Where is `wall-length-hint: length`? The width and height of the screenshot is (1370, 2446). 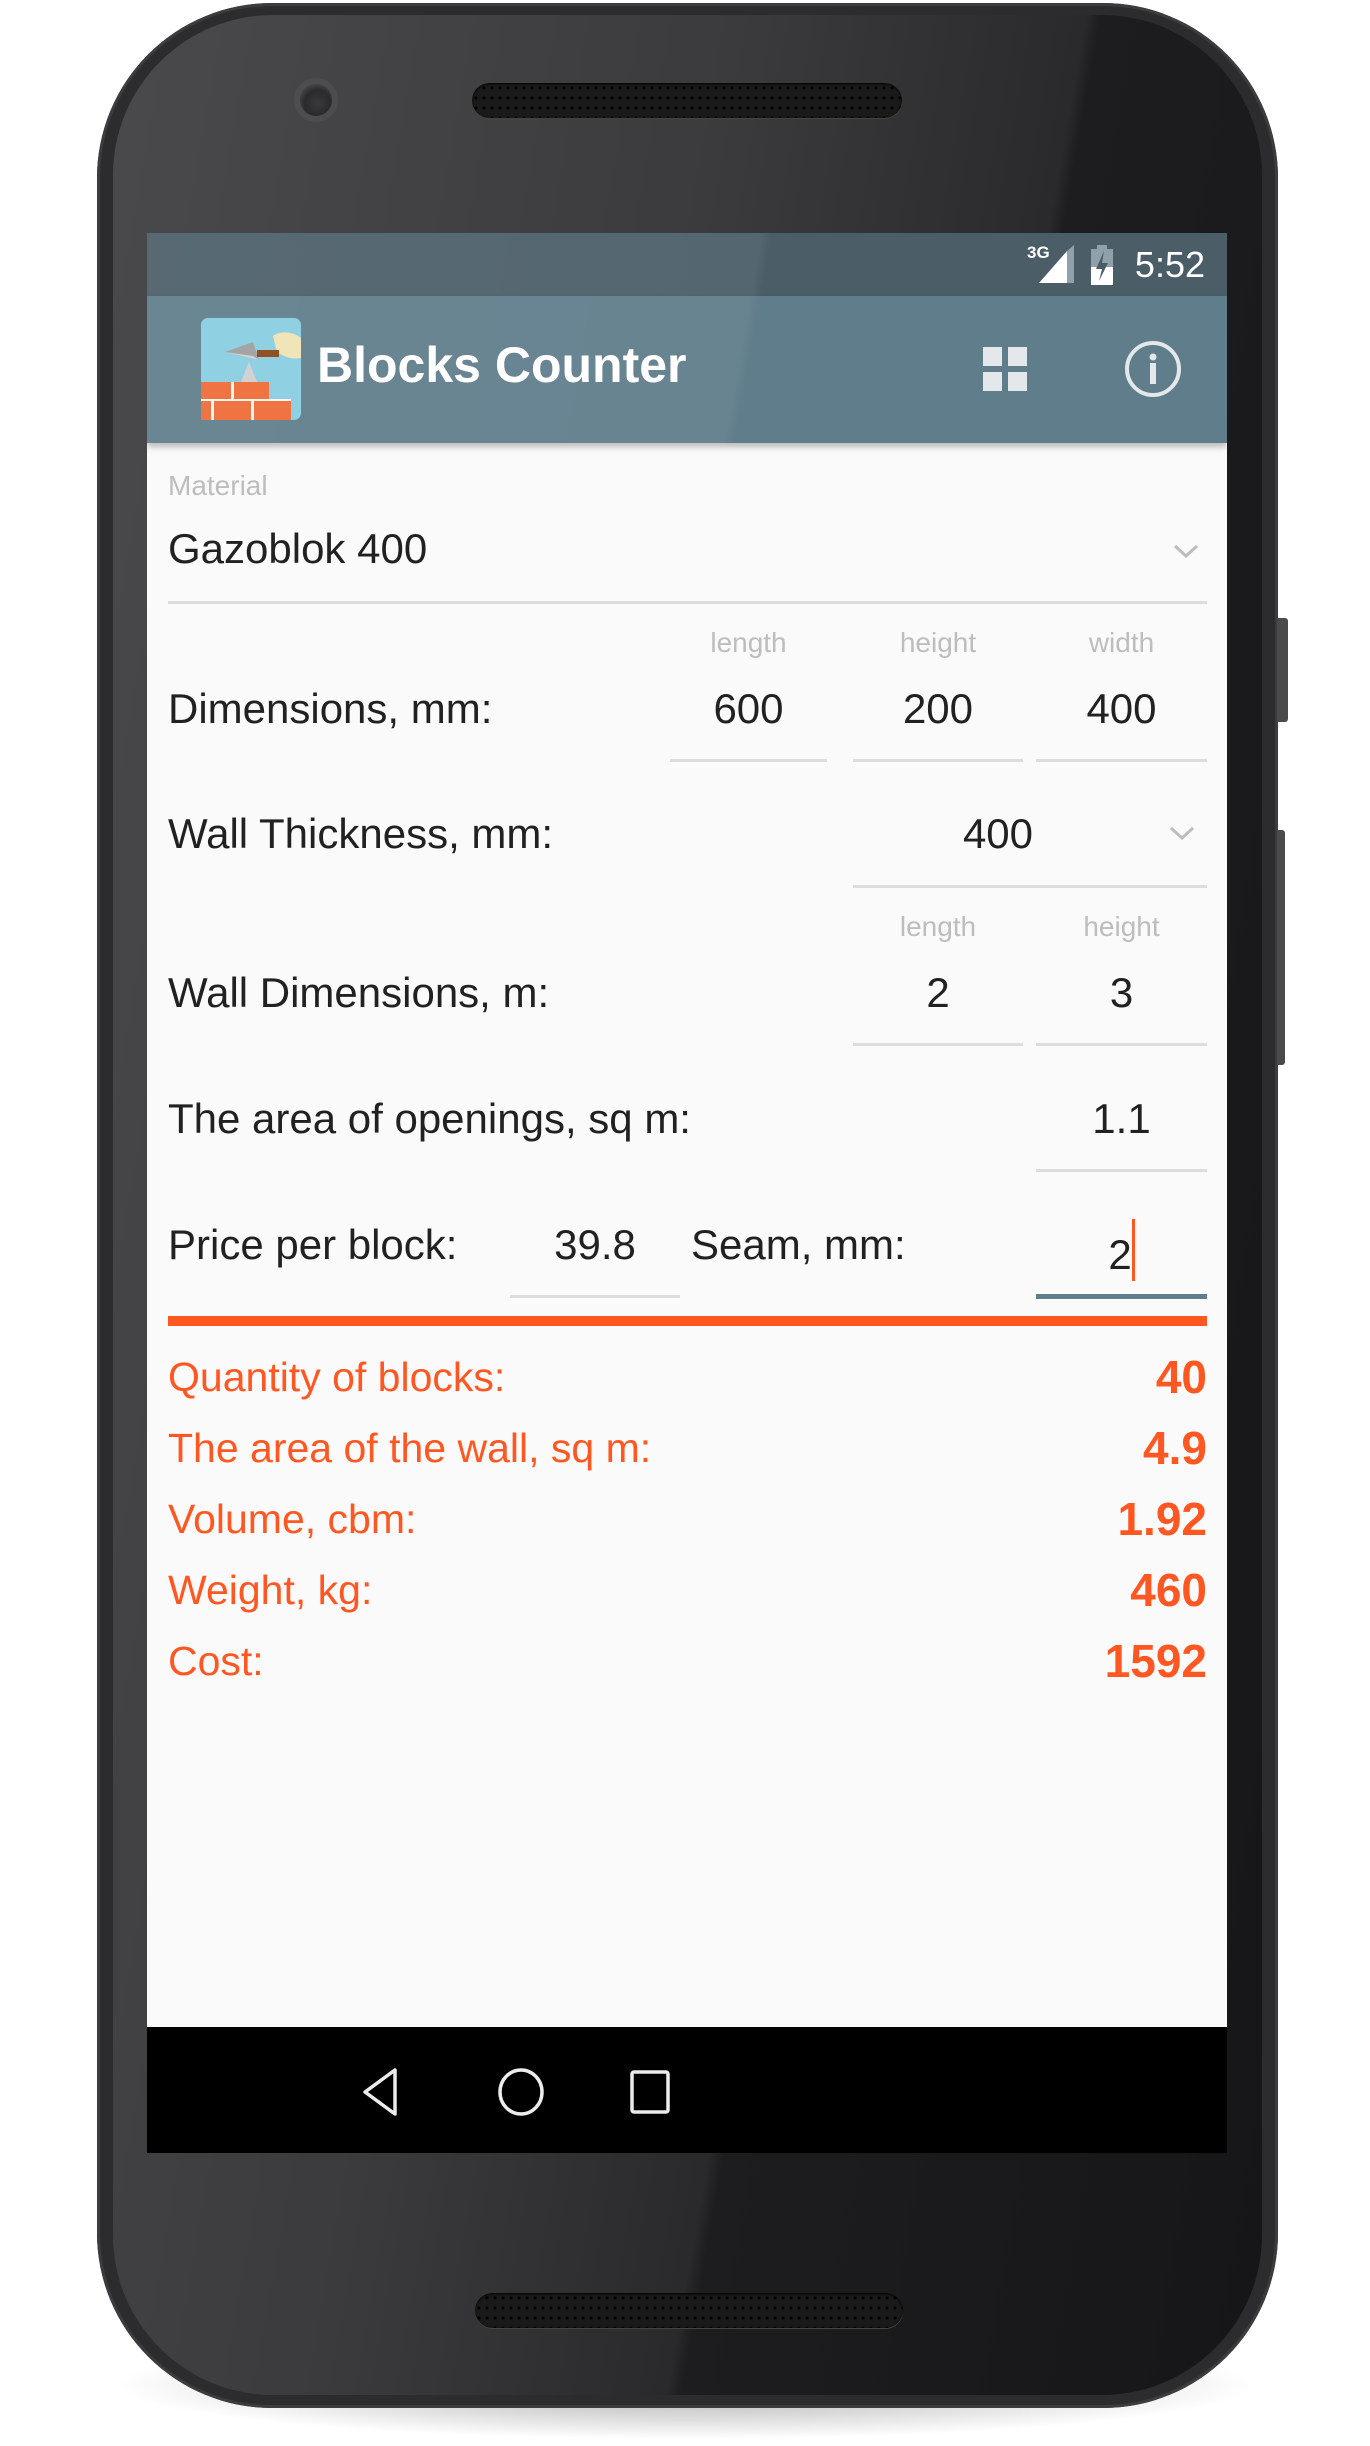 wall-length-hint: length is located at coordinates (938, 926).